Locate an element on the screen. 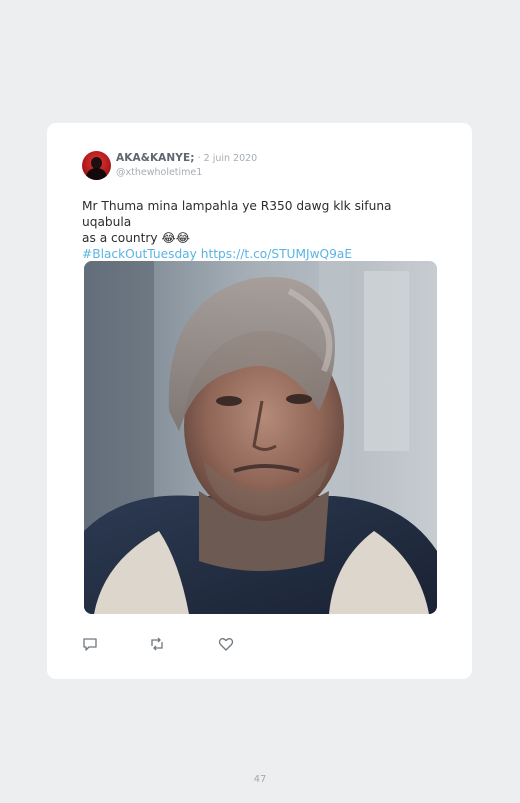 This screenshot has width=520, height=803. tweet-date: 2 juin 2020 is located at coordinates (231, 158).